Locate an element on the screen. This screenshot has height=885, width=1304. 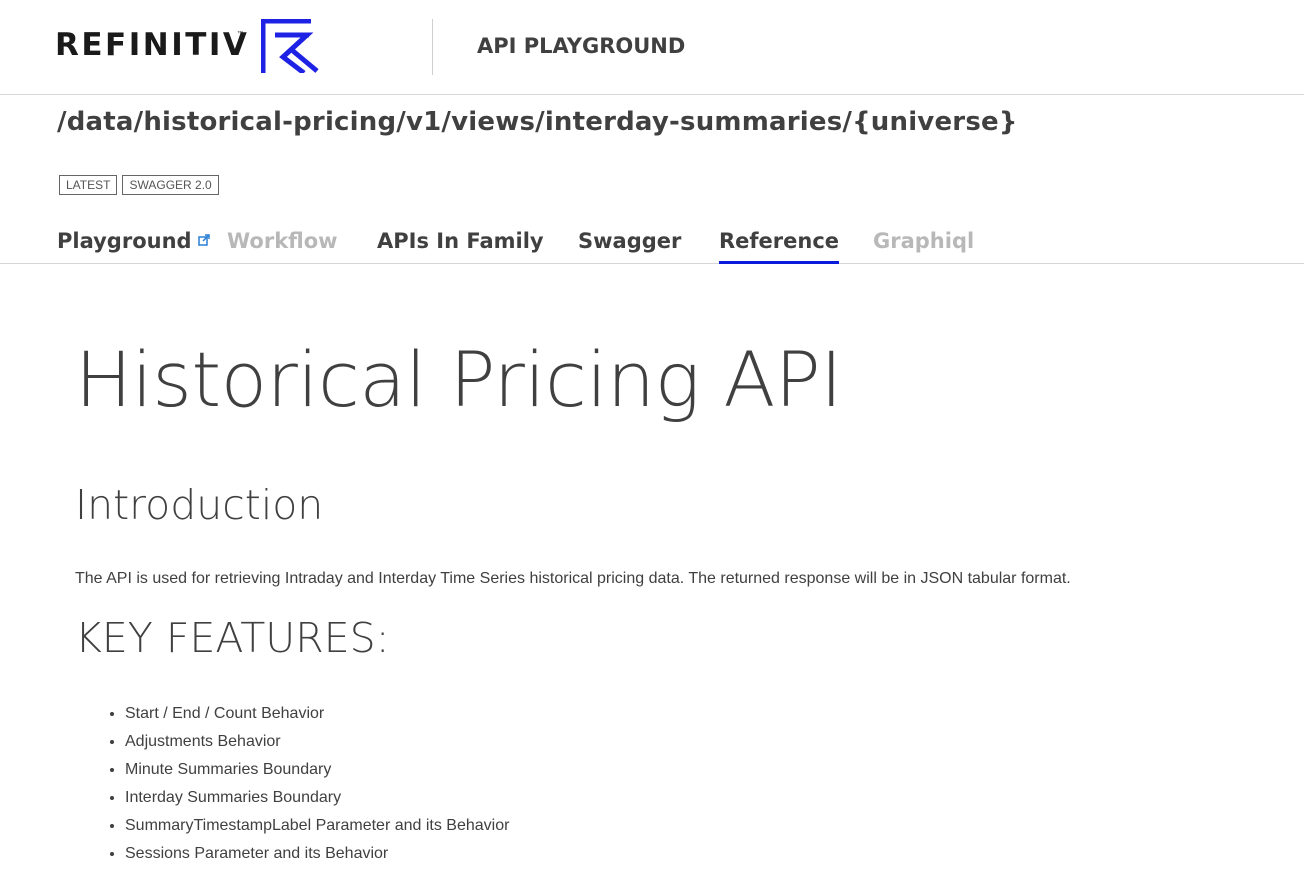
latest-badge: LATEST is located at coordinates (88, 185).